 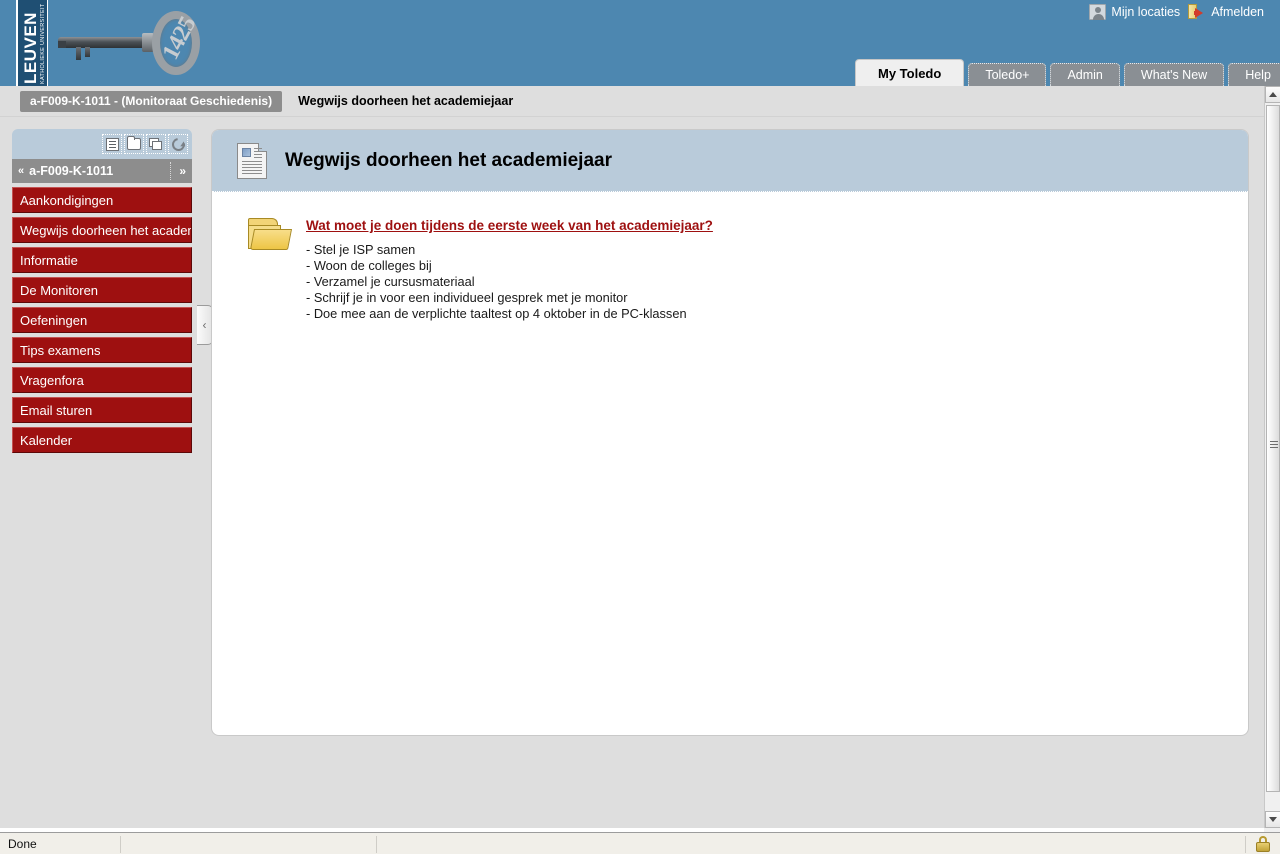 What do you see at coordinates (1146, 12) in the screenshot?
I see `my-locations-label: Mijn locaties` at bounding box center [1146, 12].